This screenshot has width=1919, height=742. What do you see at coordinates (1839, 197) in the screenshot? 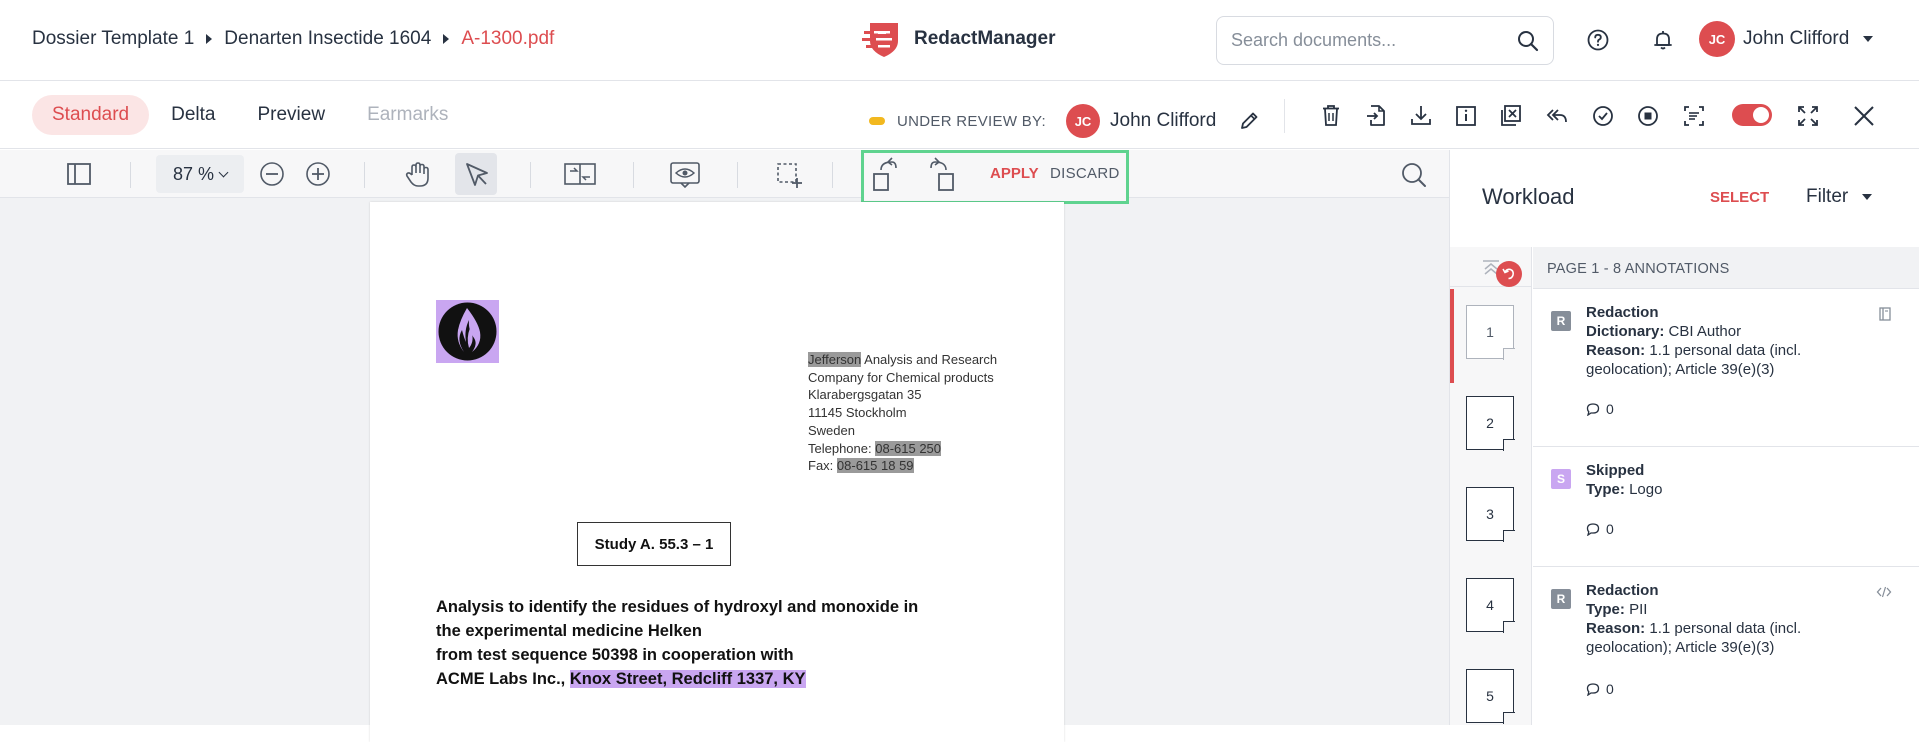
I see `filter-dropdown: Filter` at bounding box center [1839, 197].